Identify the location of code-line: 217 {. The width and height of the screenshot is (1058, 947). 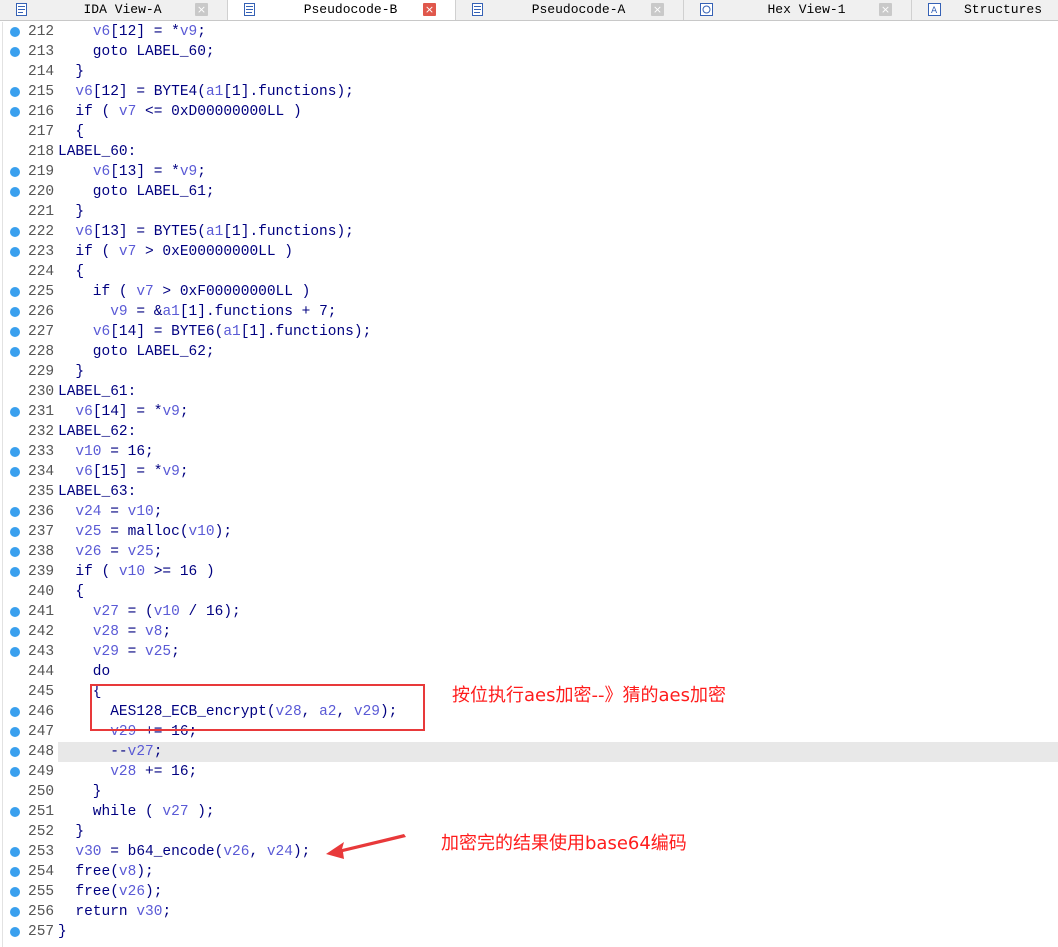
(529, 132).